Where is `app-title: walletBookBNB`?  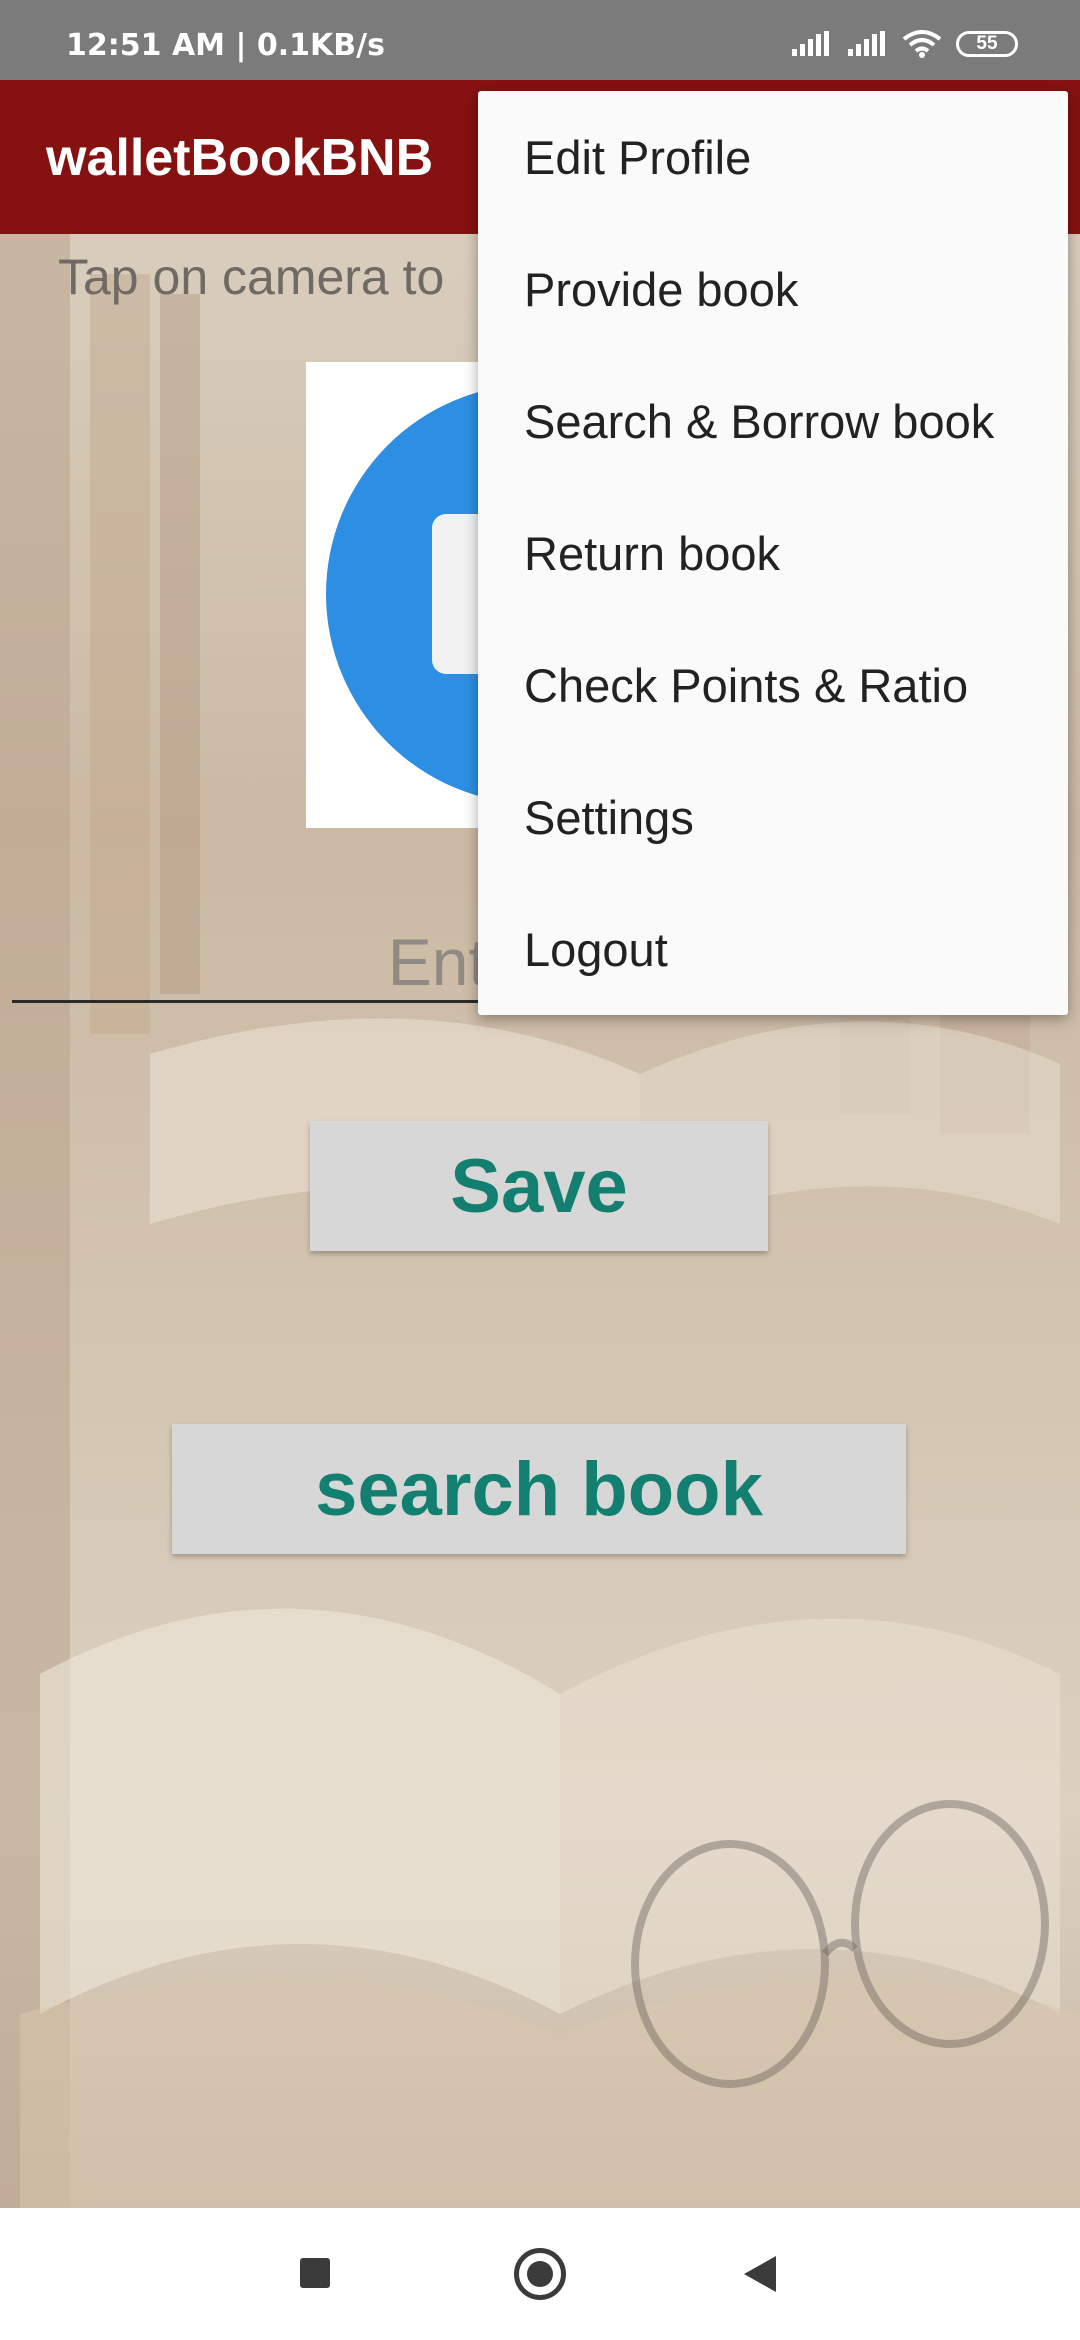 app-title: walletBookBNB is located at coordinates (240, 158).